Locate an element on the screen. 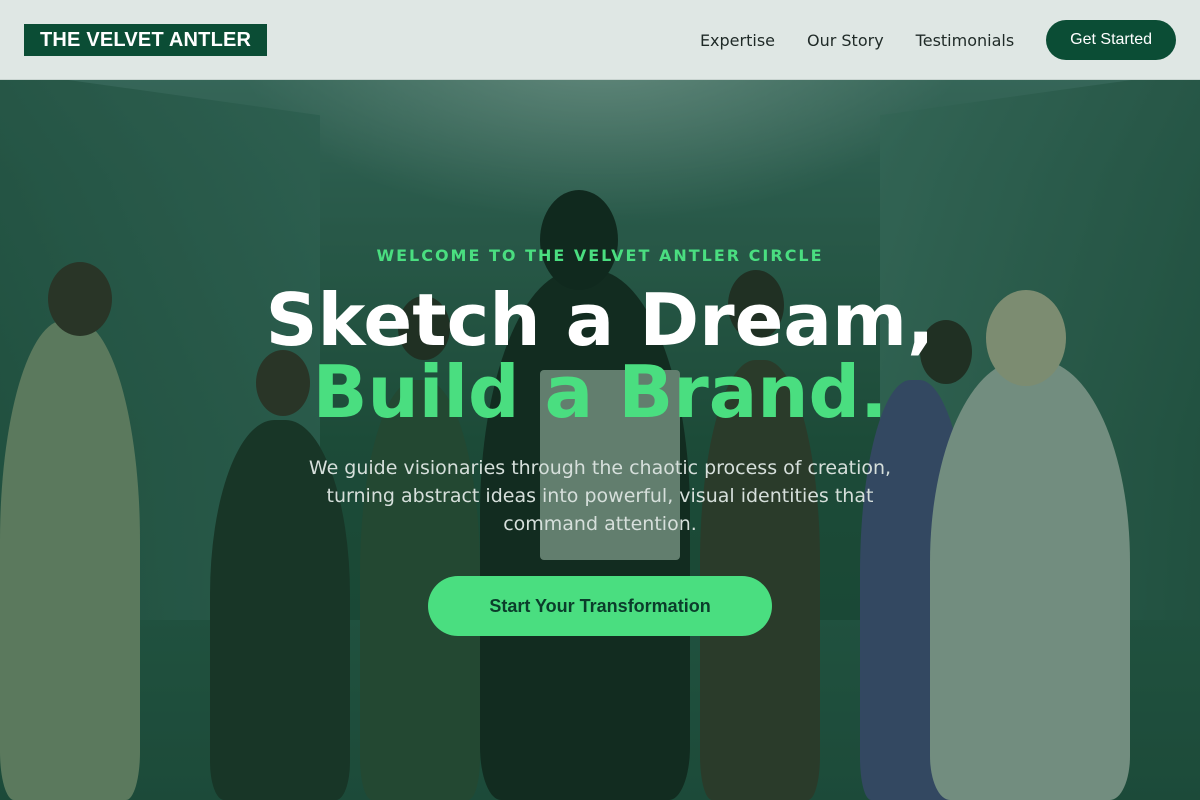 The height and width of the screenshot is (800, 1200). brand-logo: THE VELVET ANTLER is located at coordinates (146, 40).